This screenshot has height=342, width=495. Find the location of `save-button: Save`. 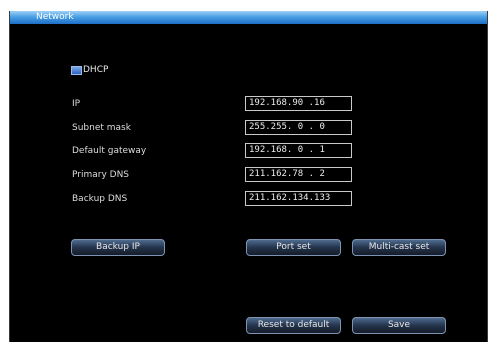

save-button: Save is located at coordinates (399, 325).